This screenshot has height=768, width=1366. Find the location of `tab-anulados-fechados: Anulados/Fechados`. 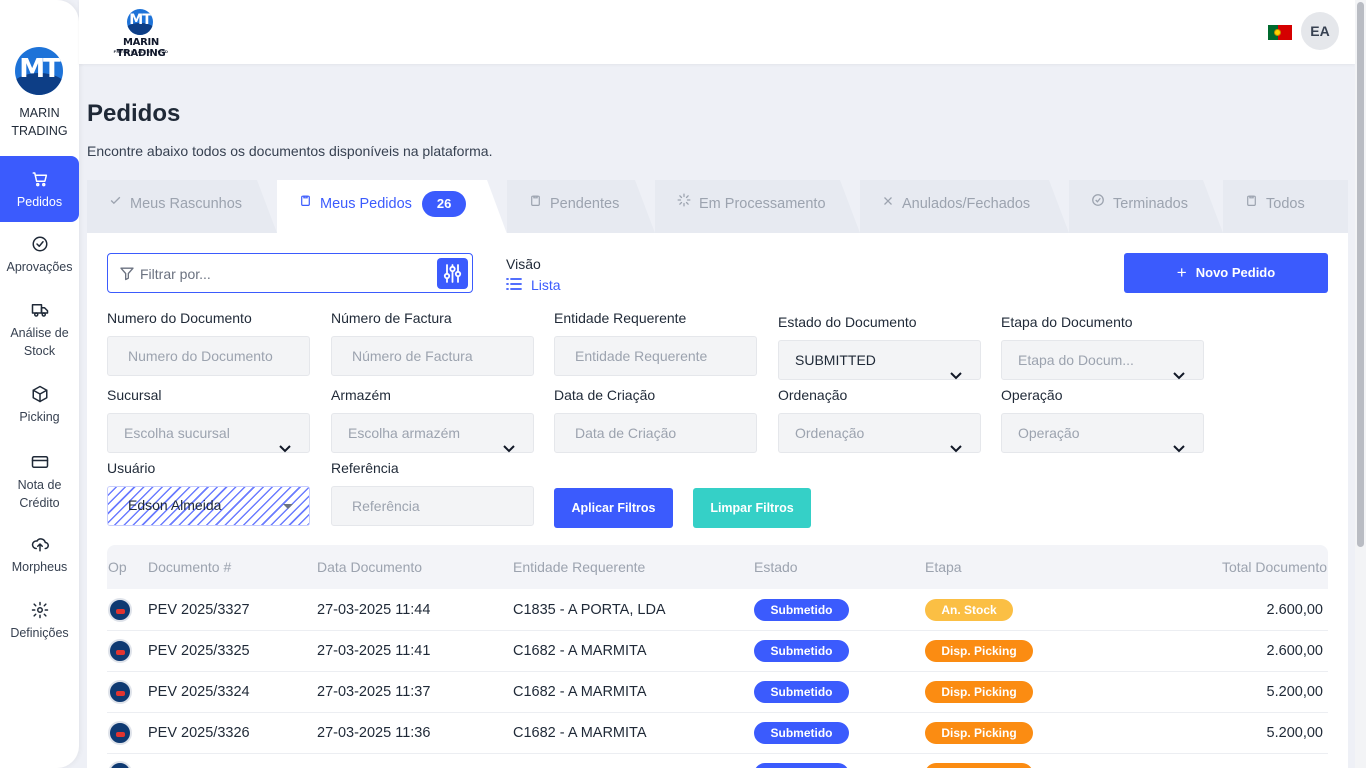

tab-anulados-fechados: Anulados/Fechados is located at coordinates (964, 206).